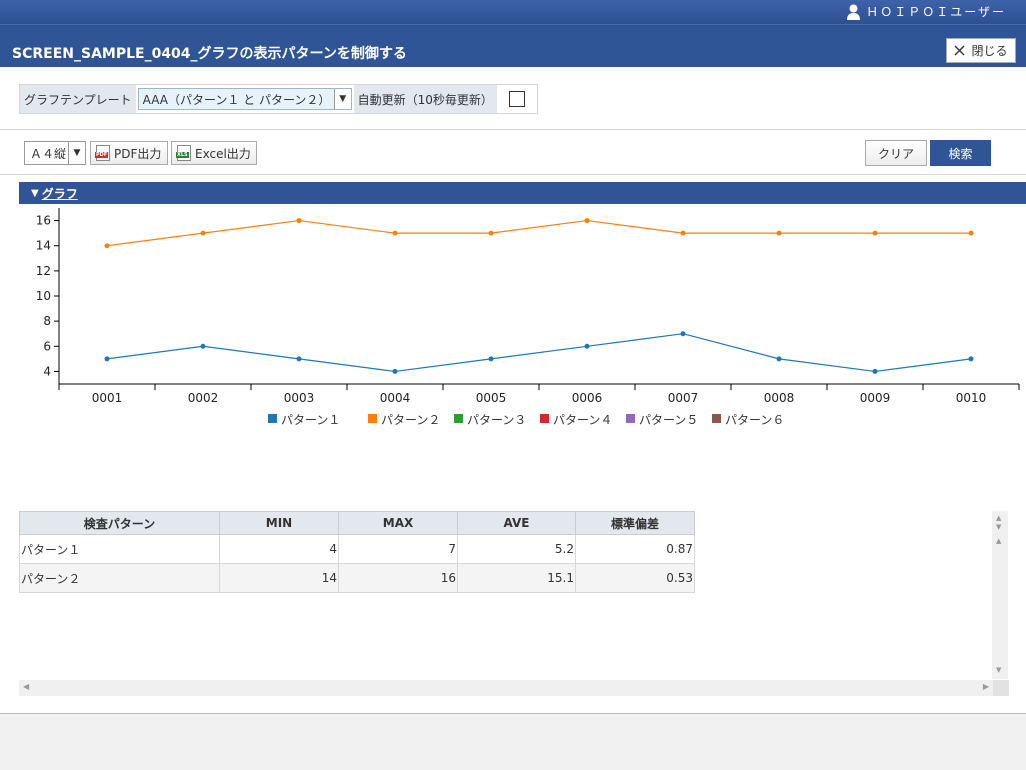 The image size is (1026, 770). What do you see at coordinates (998, 541) in the screenshot?
I see `scroll-up-icon: ▲` at bounding box center [998, 541].